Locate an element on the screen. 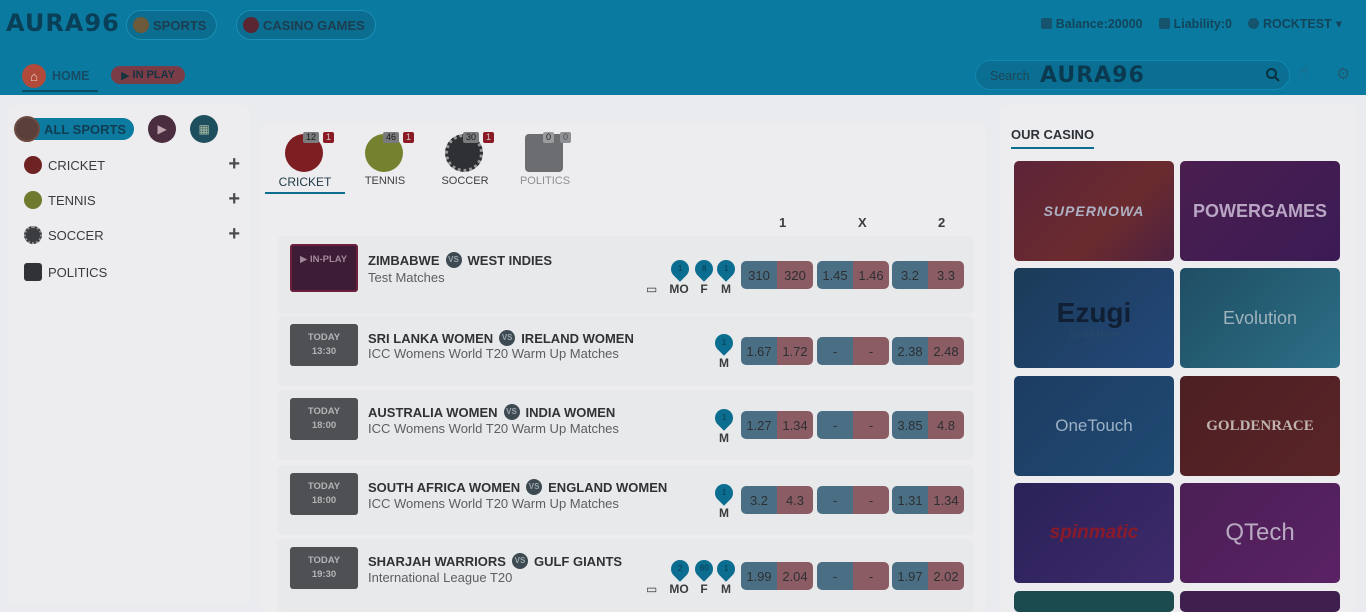  back-odd: 1.27 is located at coordinates (759, 425).